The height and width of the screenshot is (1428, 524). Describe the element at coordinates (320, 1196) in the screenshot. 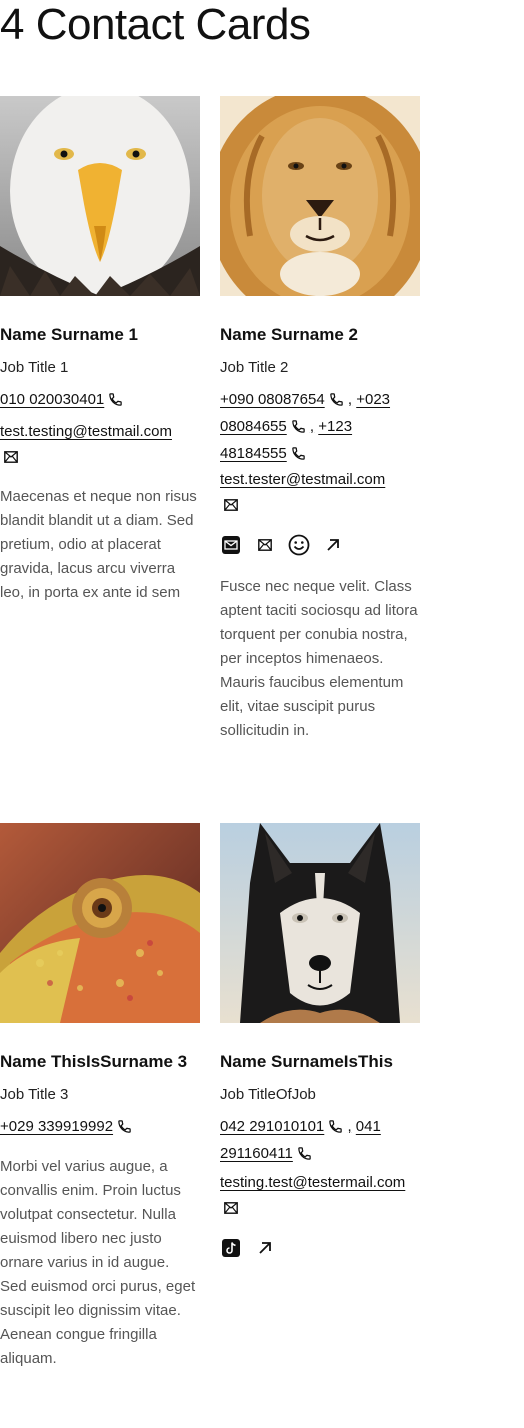

I see `email-row: testing.test@testermail.com` at that location.